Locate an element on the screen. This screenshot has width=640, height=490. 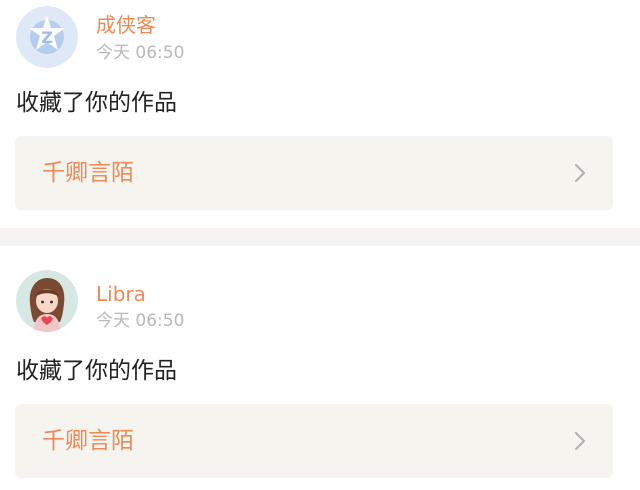
default-avatar-icon: Z is located at coordinates (47, 37).